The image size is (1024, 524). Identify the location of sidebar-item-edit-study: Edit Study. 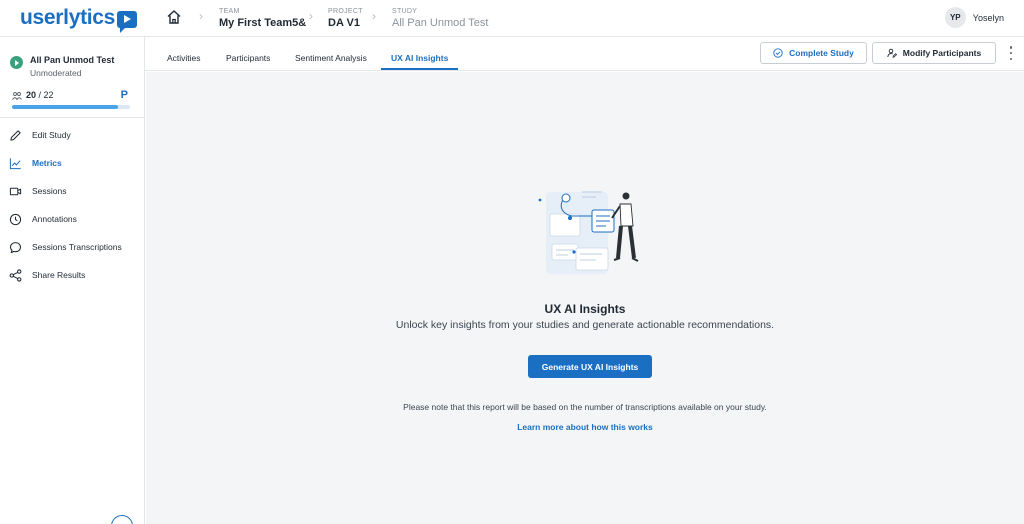
(72, 135).